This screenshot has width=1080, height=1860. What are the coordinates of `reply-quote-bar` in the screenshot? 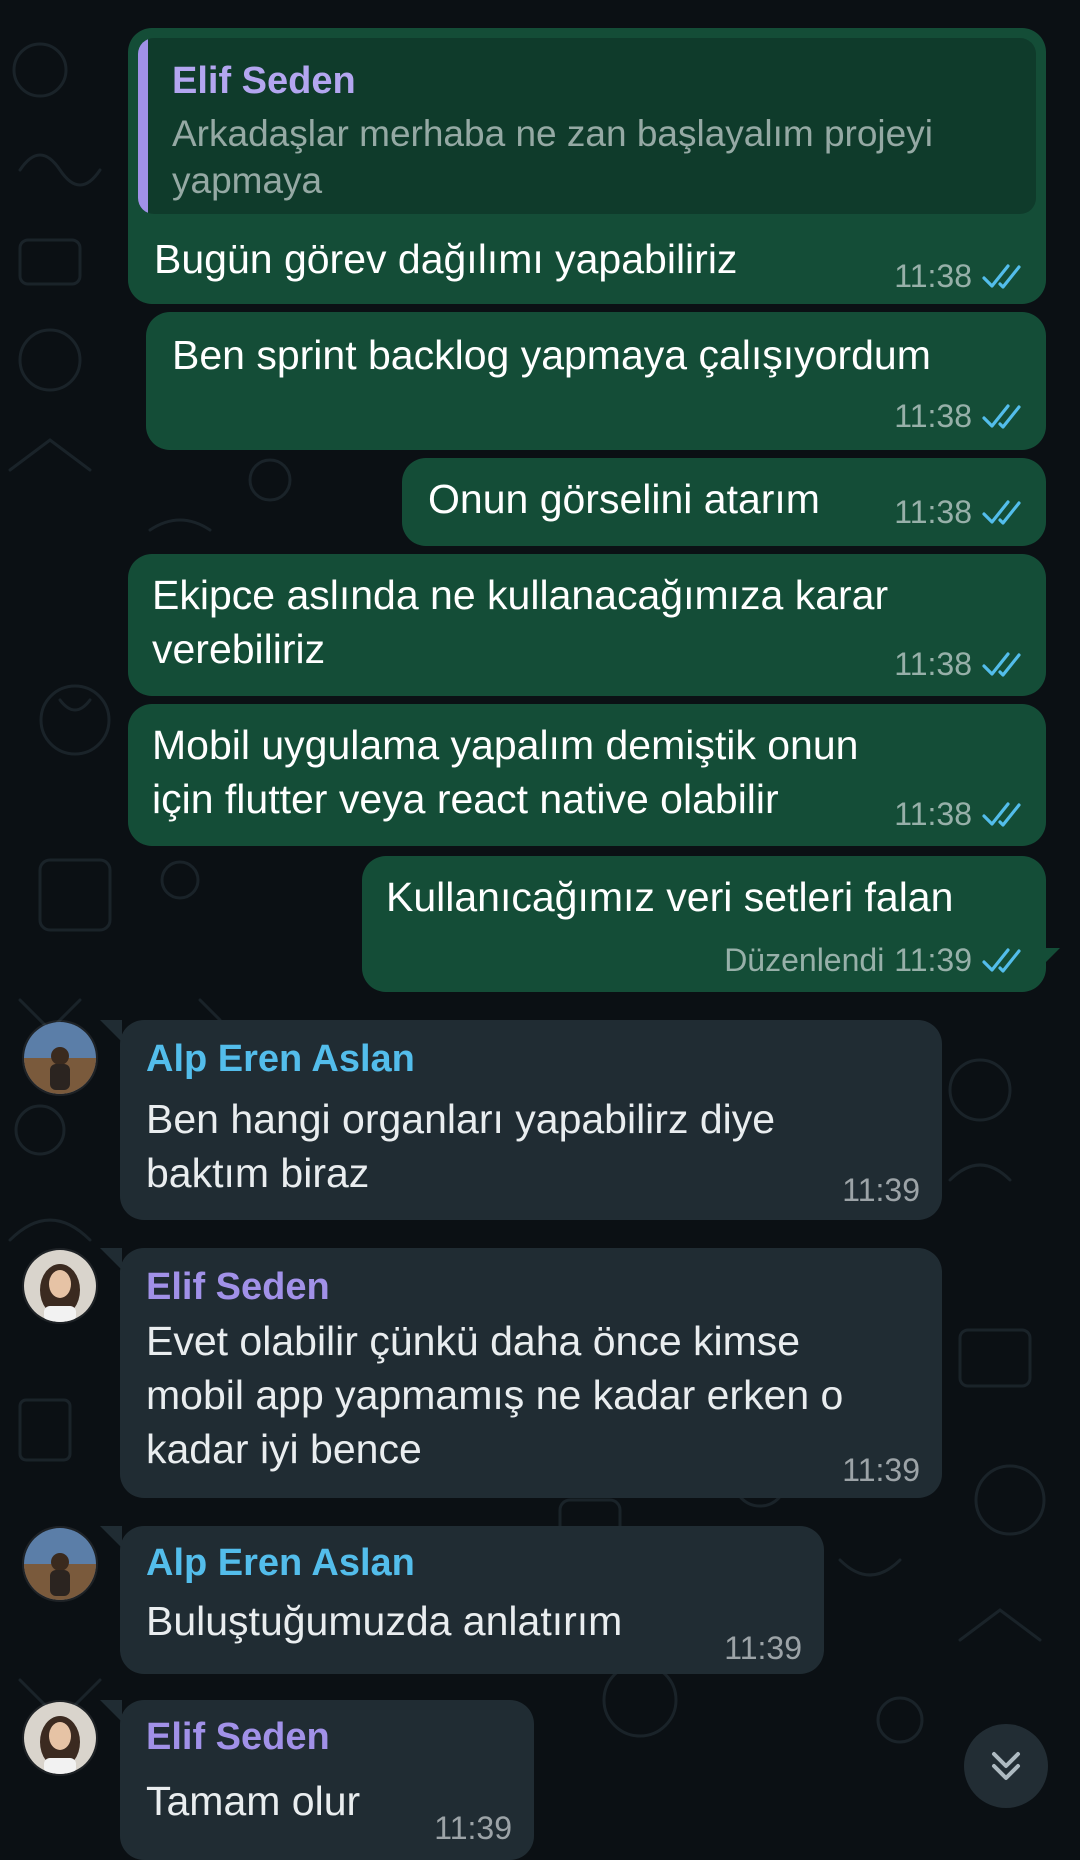 It's located at (143, 126).